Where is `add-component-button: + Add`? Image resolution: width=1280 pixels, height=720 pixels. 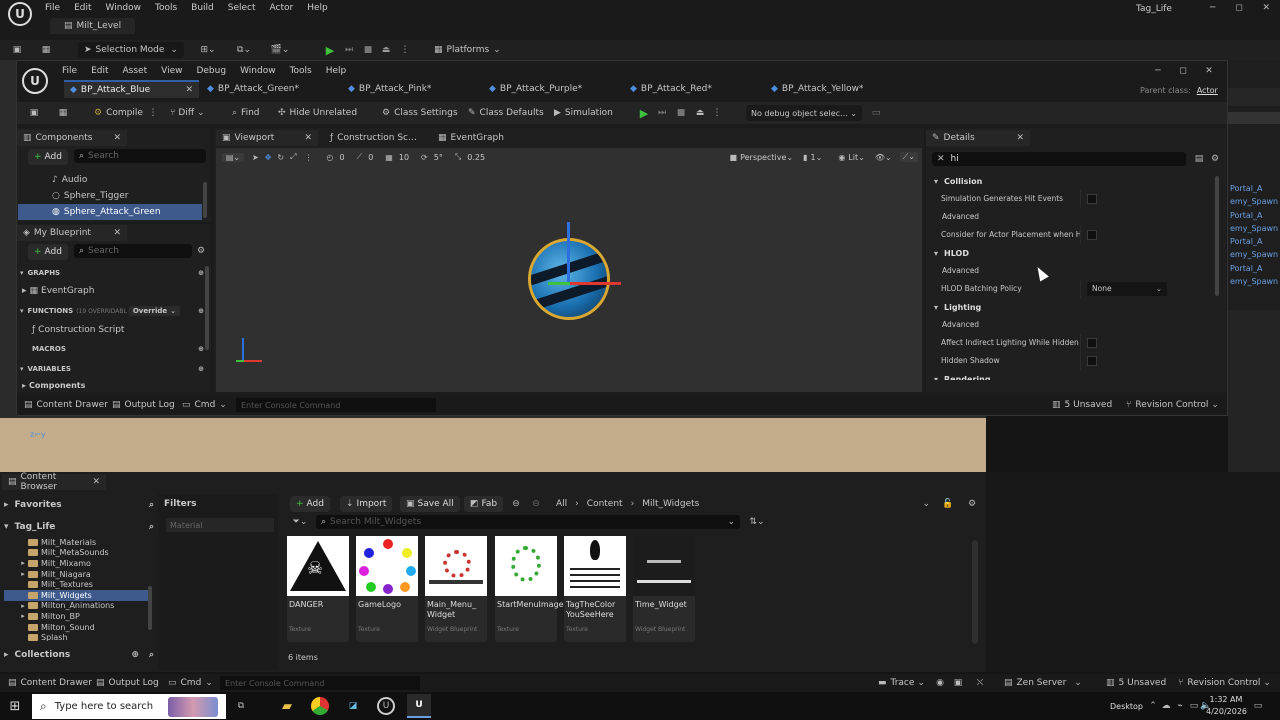
add-component-button: + Add is located at coordinates (48, 157).